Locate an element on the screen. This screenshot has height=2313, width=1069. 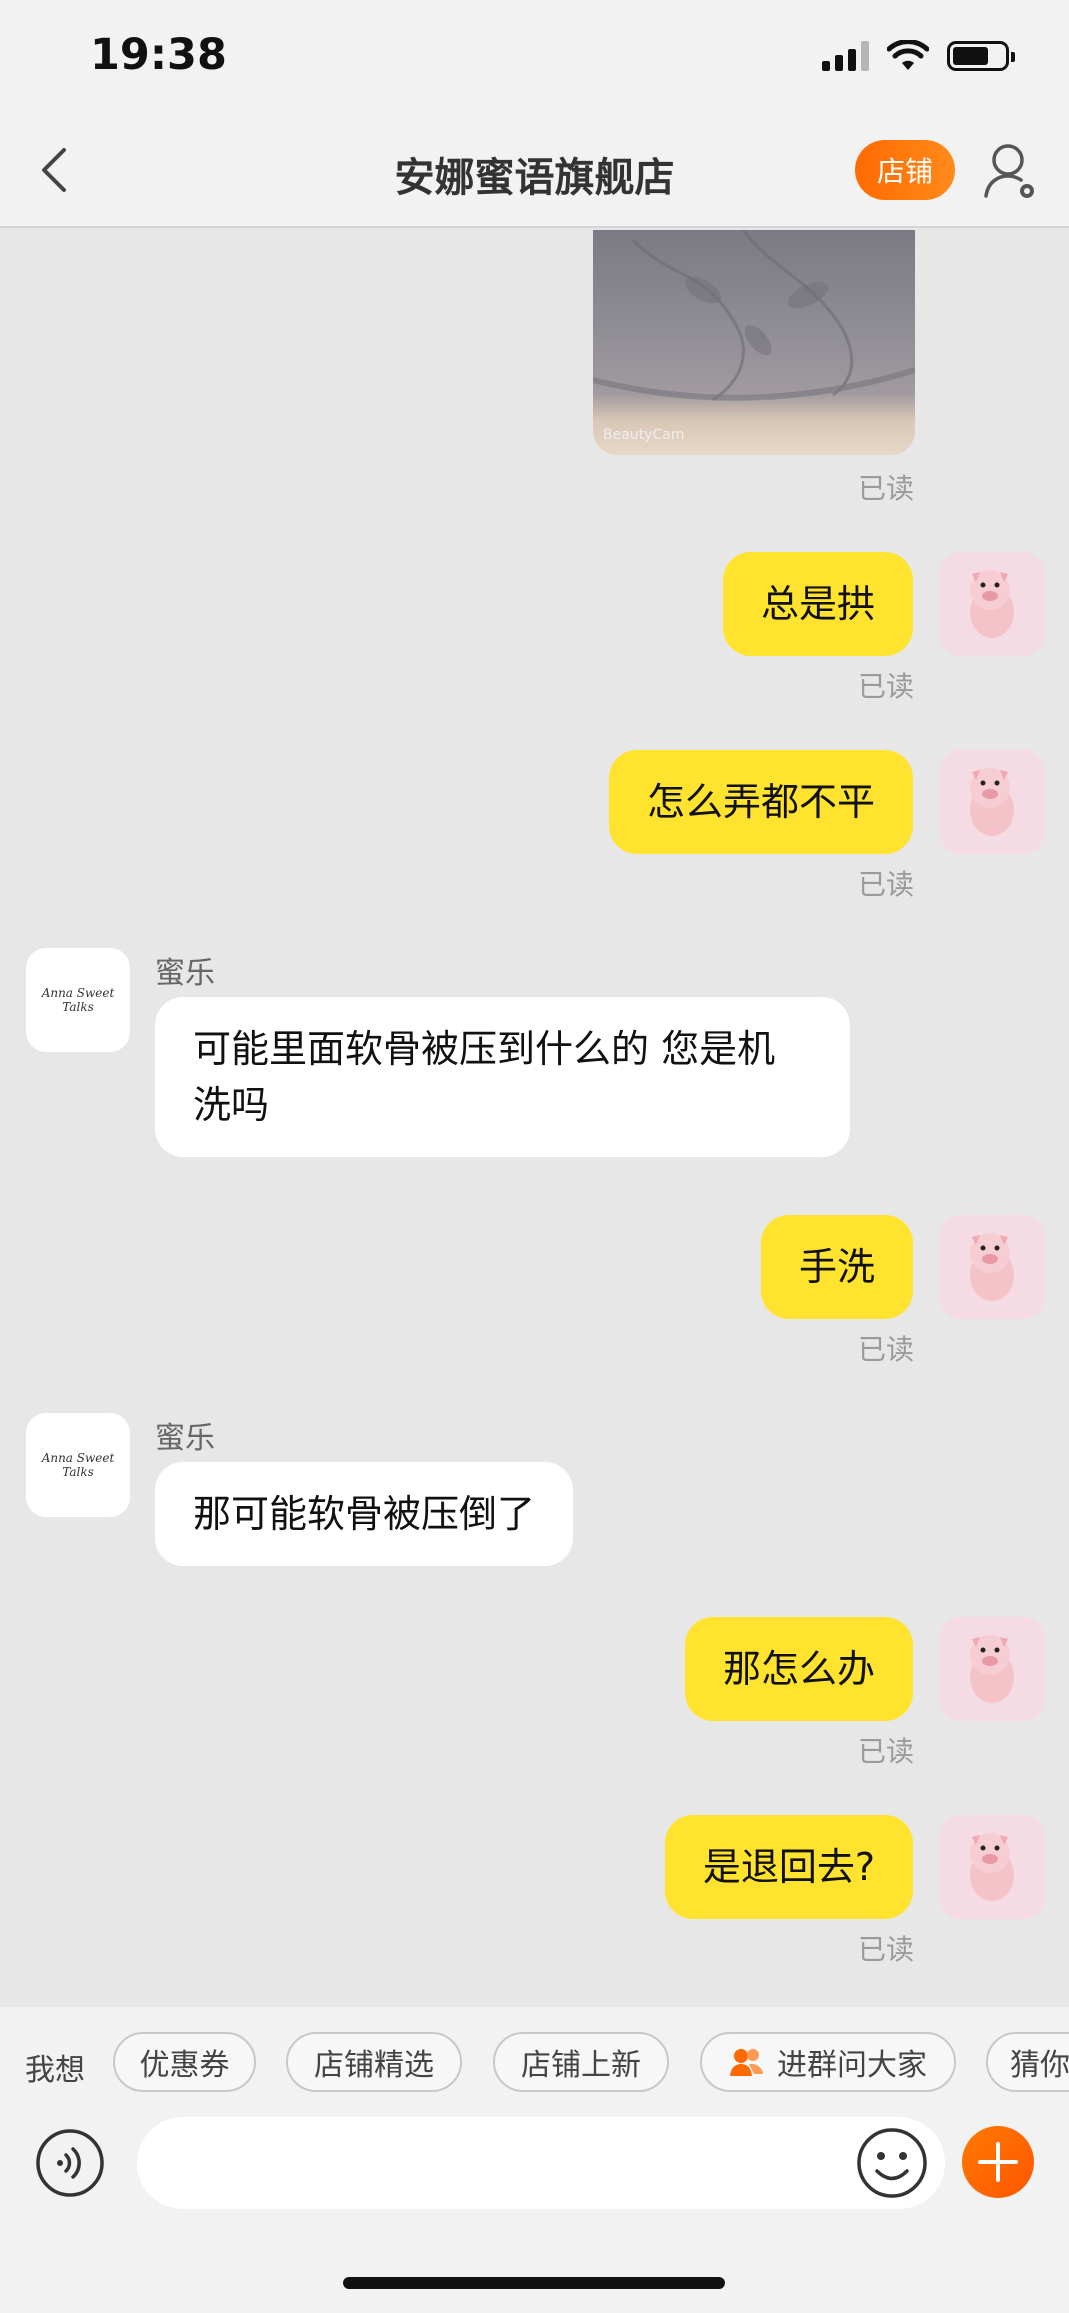
user-settings-icon is located at coordinates (1010, 172).